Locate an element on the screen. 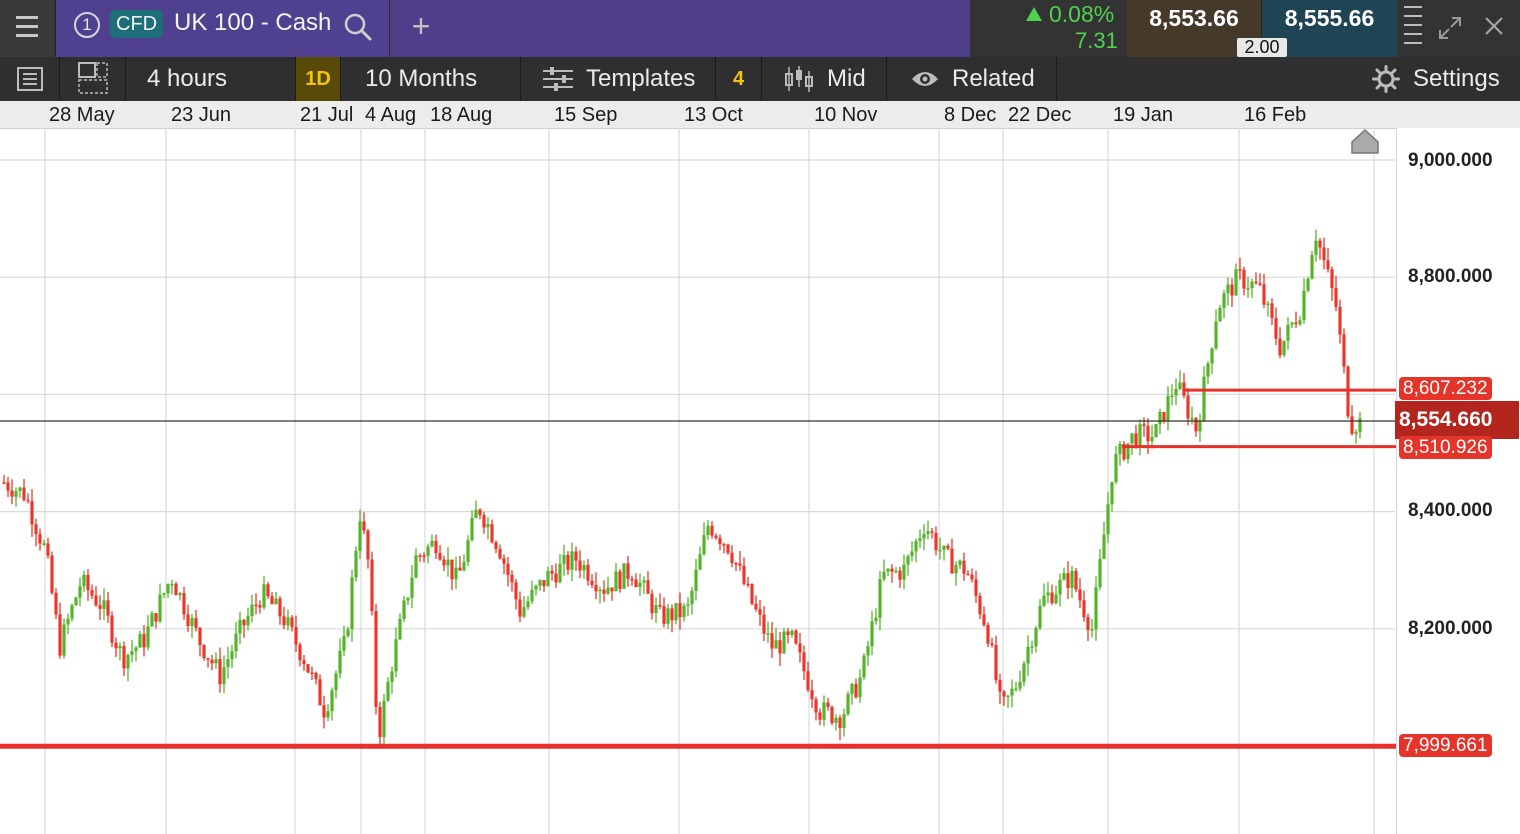 The width and height of the screenshot is (1520, 834). support-level-label: 7,999.661 is located at coordinates (1445, 745).